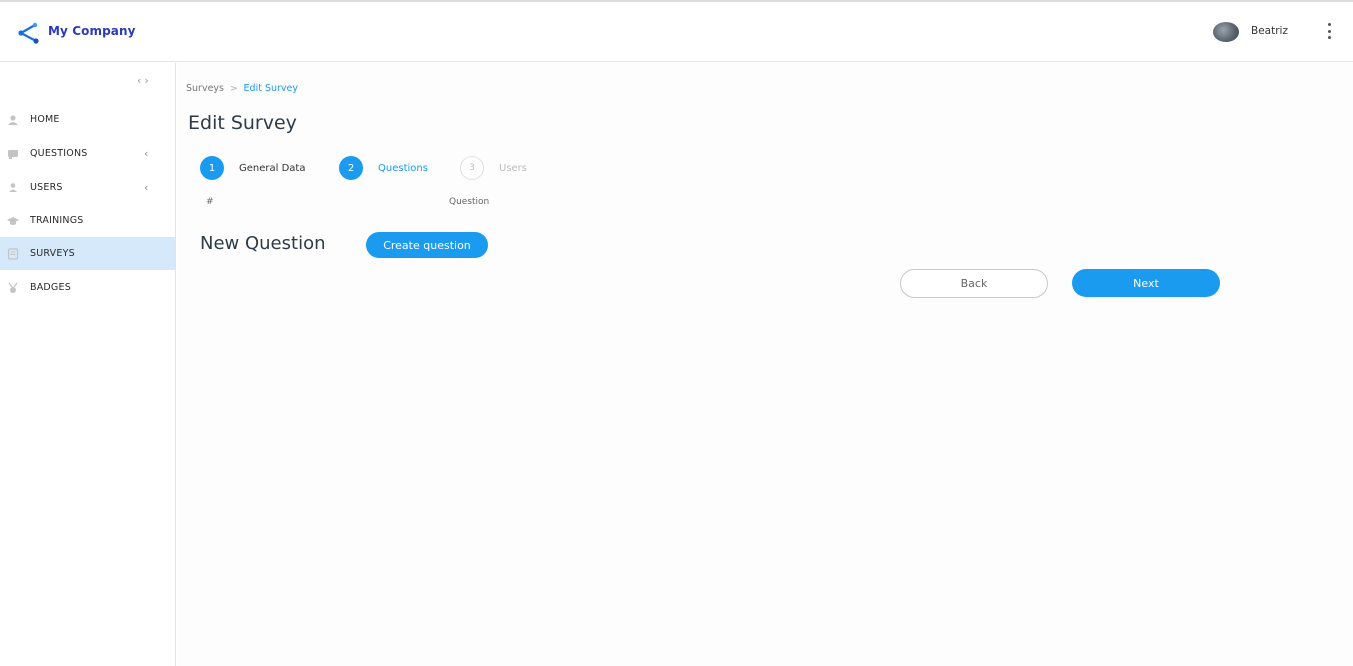 The image size is (1353, 666). What do you see at coordinates (13, 188) in the screenshot?
I see `user-icon` at bounding box center [13, 188].